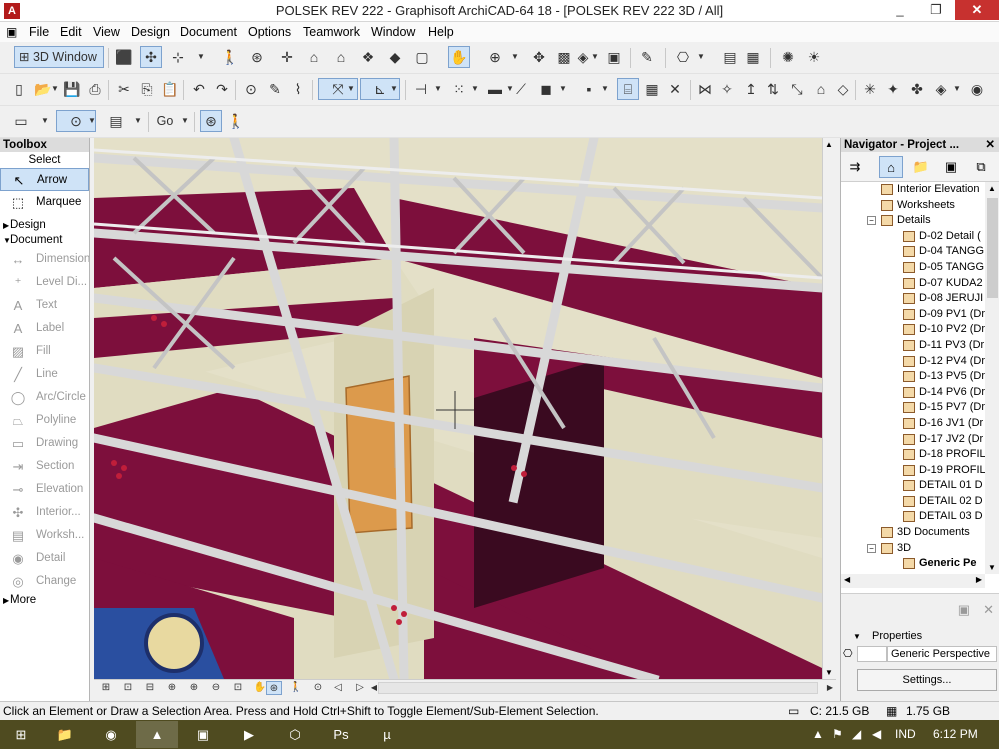  I want to click on tree-item: D-07 KUDA2, so click(913, 284).